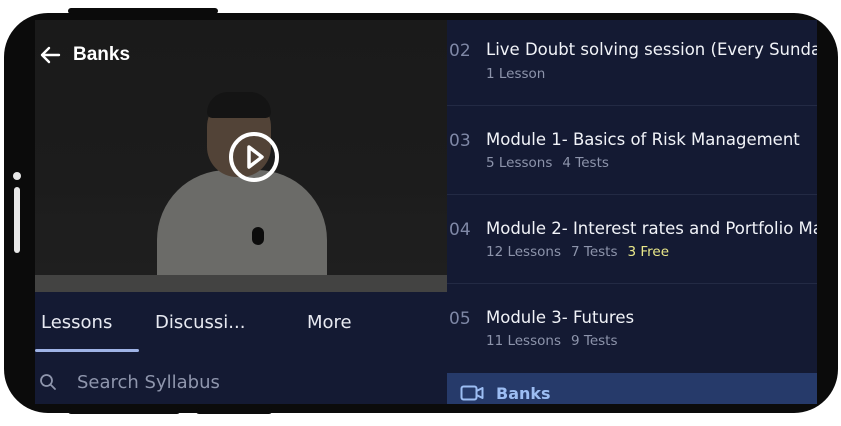  Describe the element at coordinates (472, 393) in the screenshot. I see `video-camera-icon` at that location.